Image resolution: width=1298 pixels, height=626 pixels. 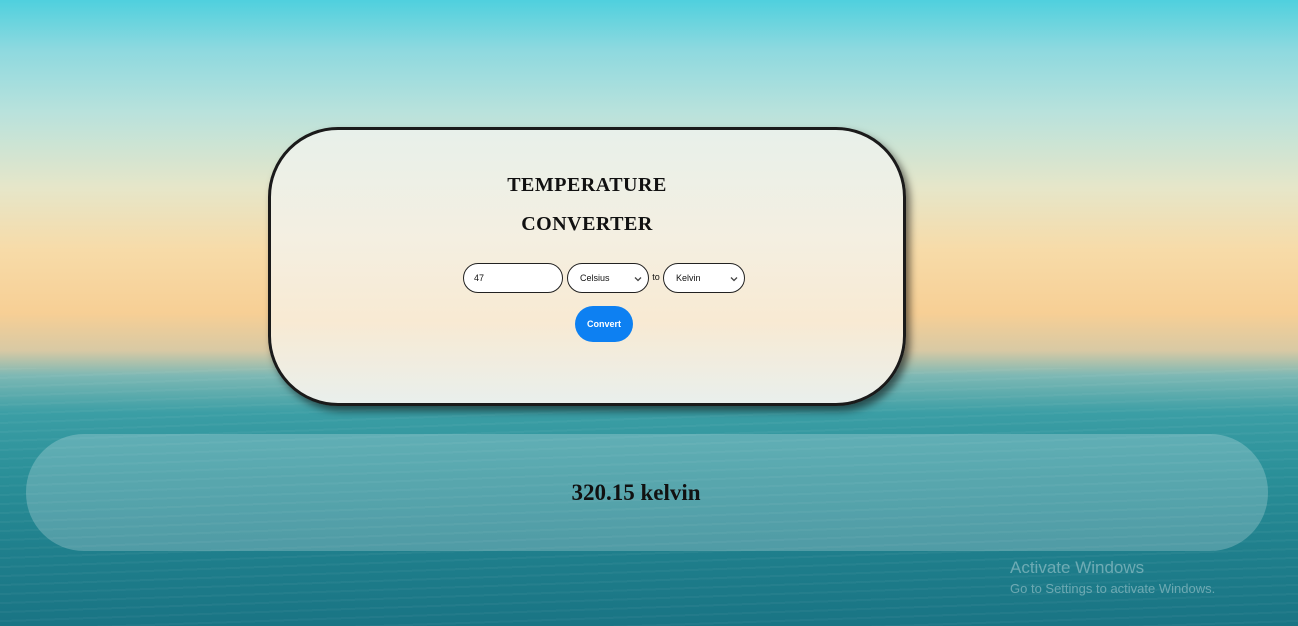 I want to click on convert-button: Convert, so click(x=604, y=324).